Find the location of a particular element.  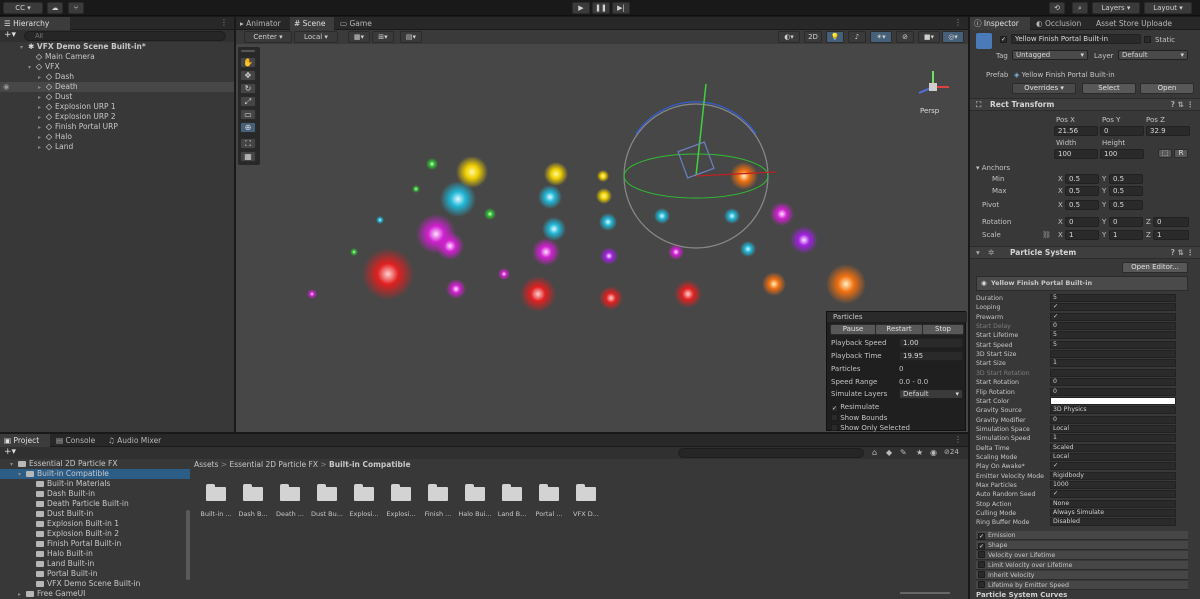

rot-y-field: 0 is located at coordinates (1126, 222).